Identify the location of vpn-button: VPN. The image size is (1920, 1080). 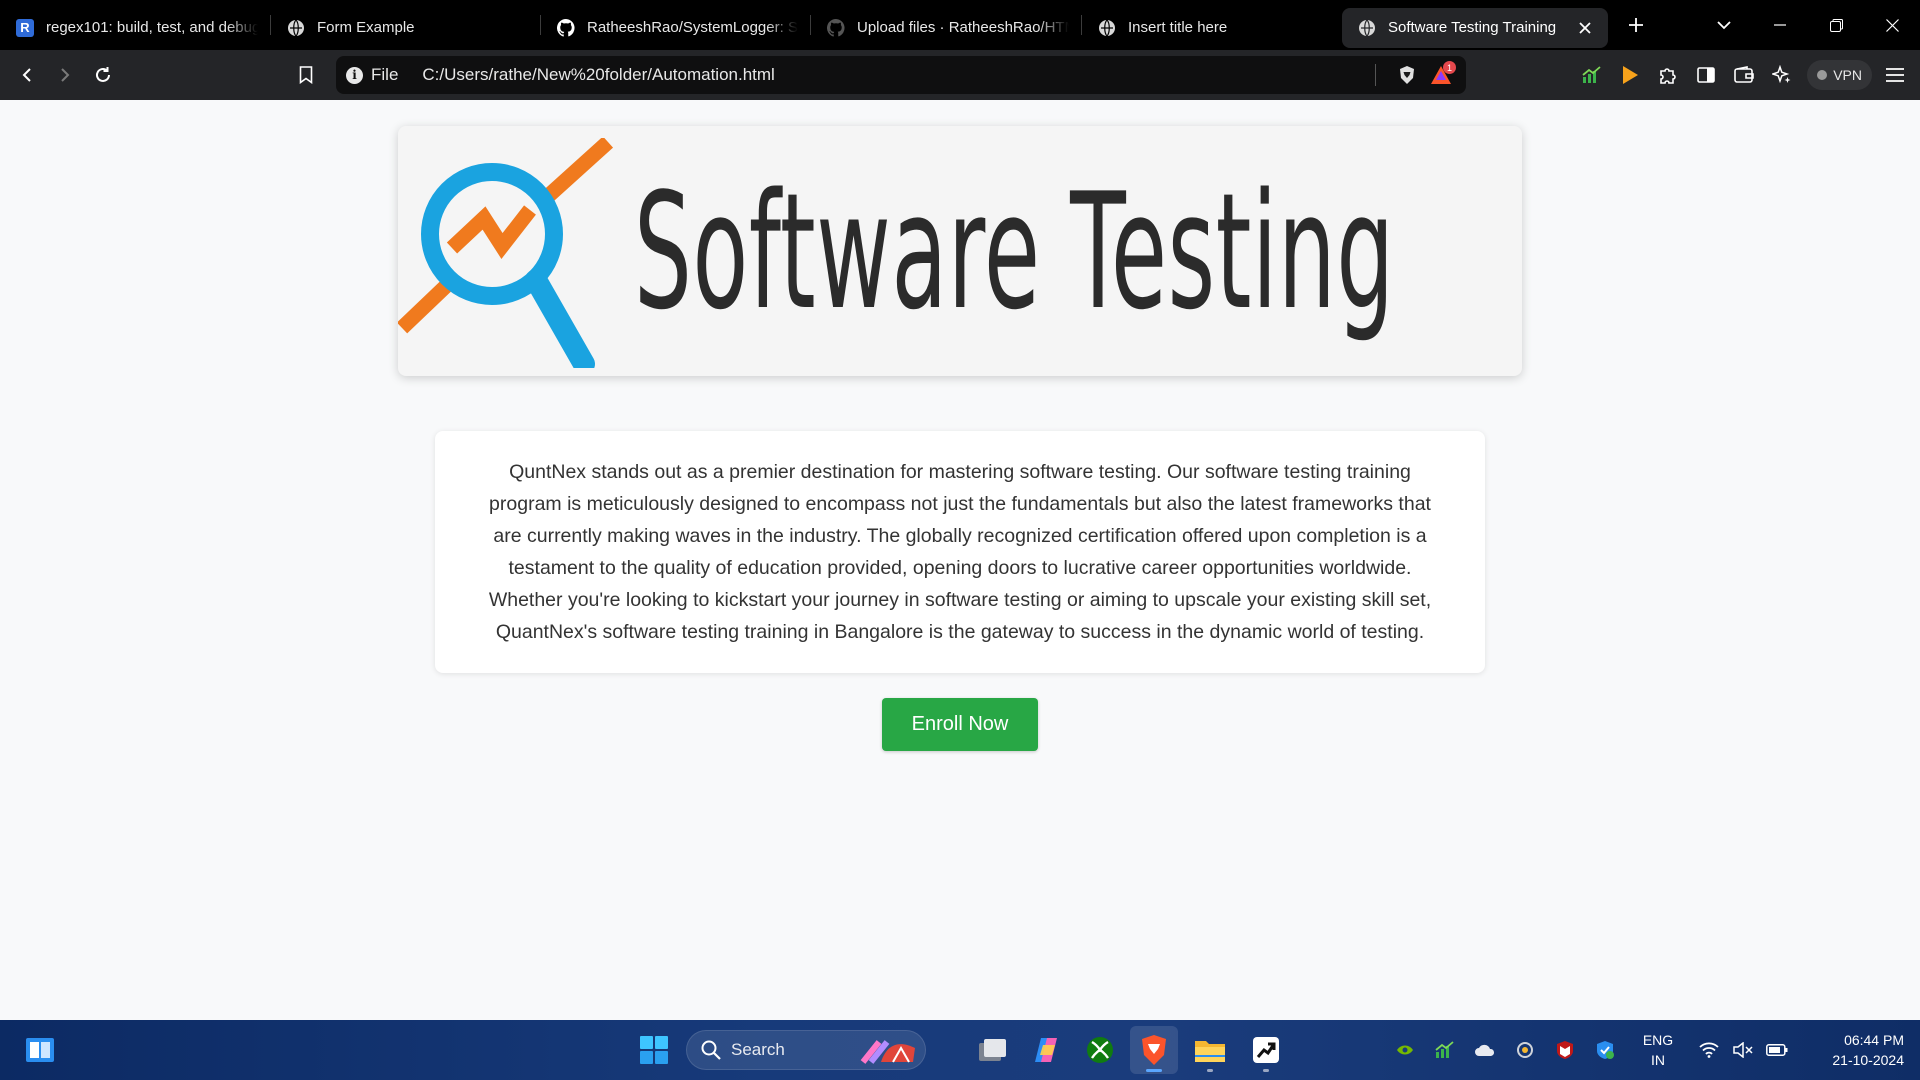
(1839, 75).